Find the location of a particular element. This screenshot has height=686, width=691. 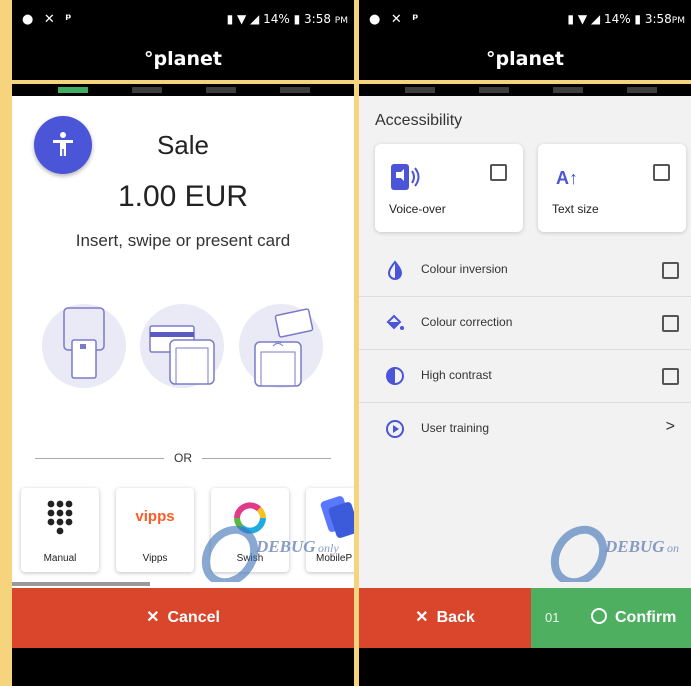

insert-card-icon is located at coordinates (84, 343).